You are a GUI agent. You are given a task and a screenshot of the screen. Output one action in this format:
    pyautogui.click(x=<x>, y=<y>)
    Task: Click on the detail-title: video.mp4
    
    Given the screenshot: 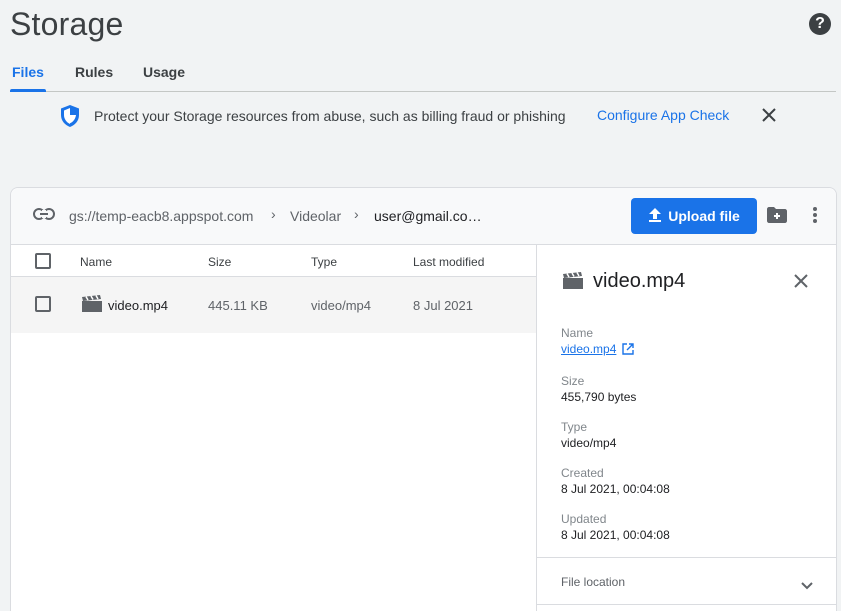 What is the action you would take?
    pyautogui.click(x=639, y=281)
    